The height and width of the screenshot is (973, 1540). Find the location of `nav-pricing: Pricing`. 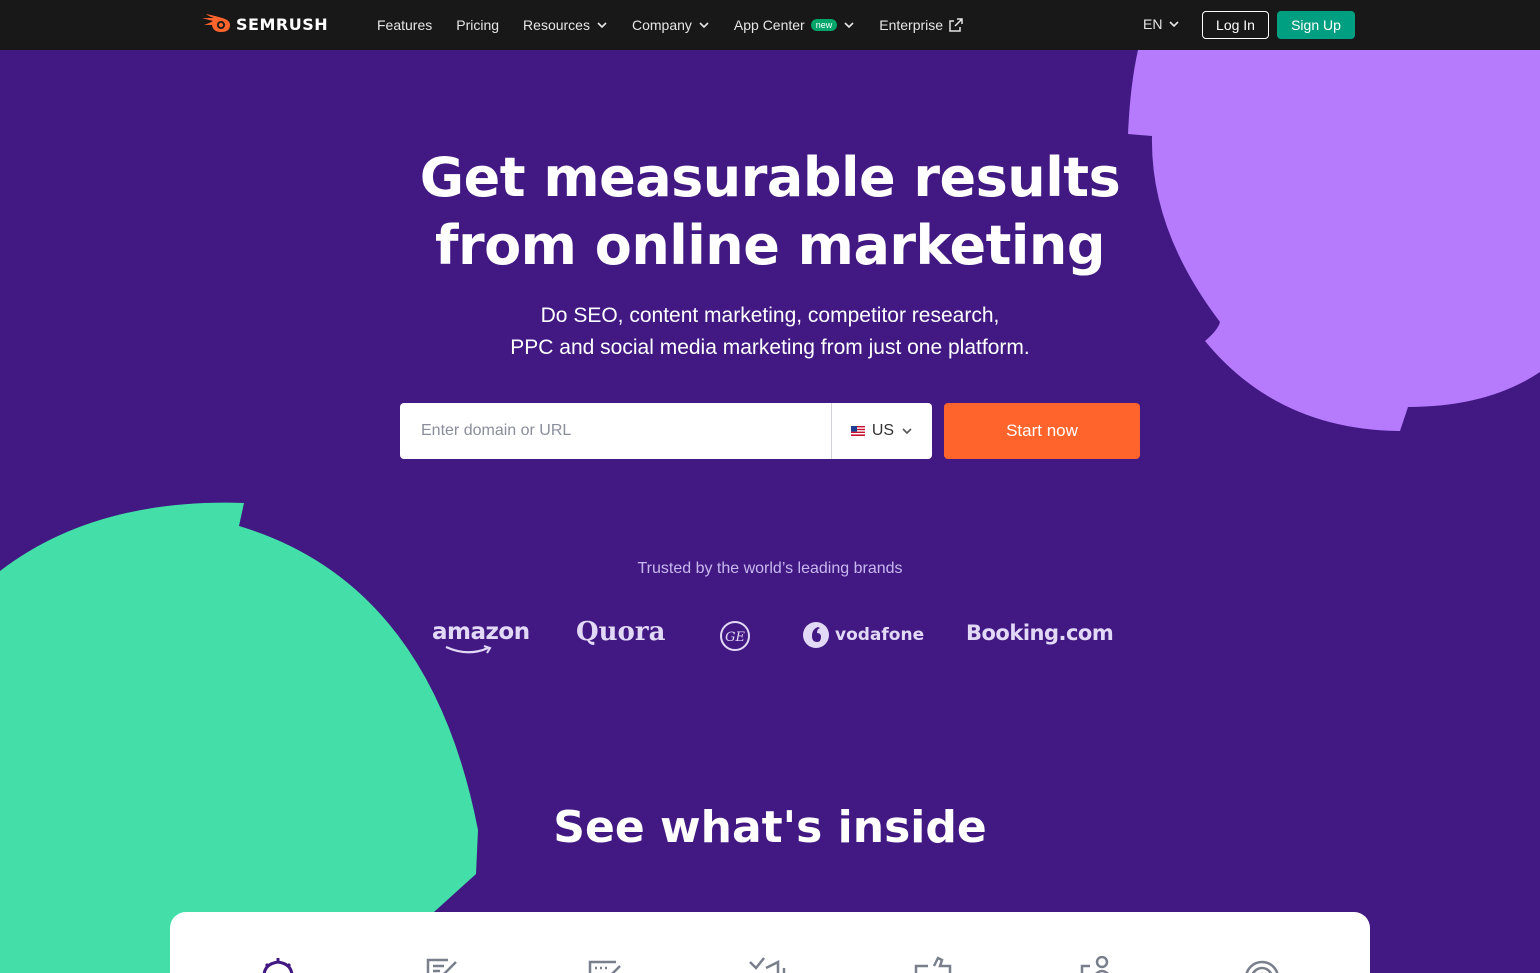

nav-pricing: Pricing is located at coordinates (477, 25).